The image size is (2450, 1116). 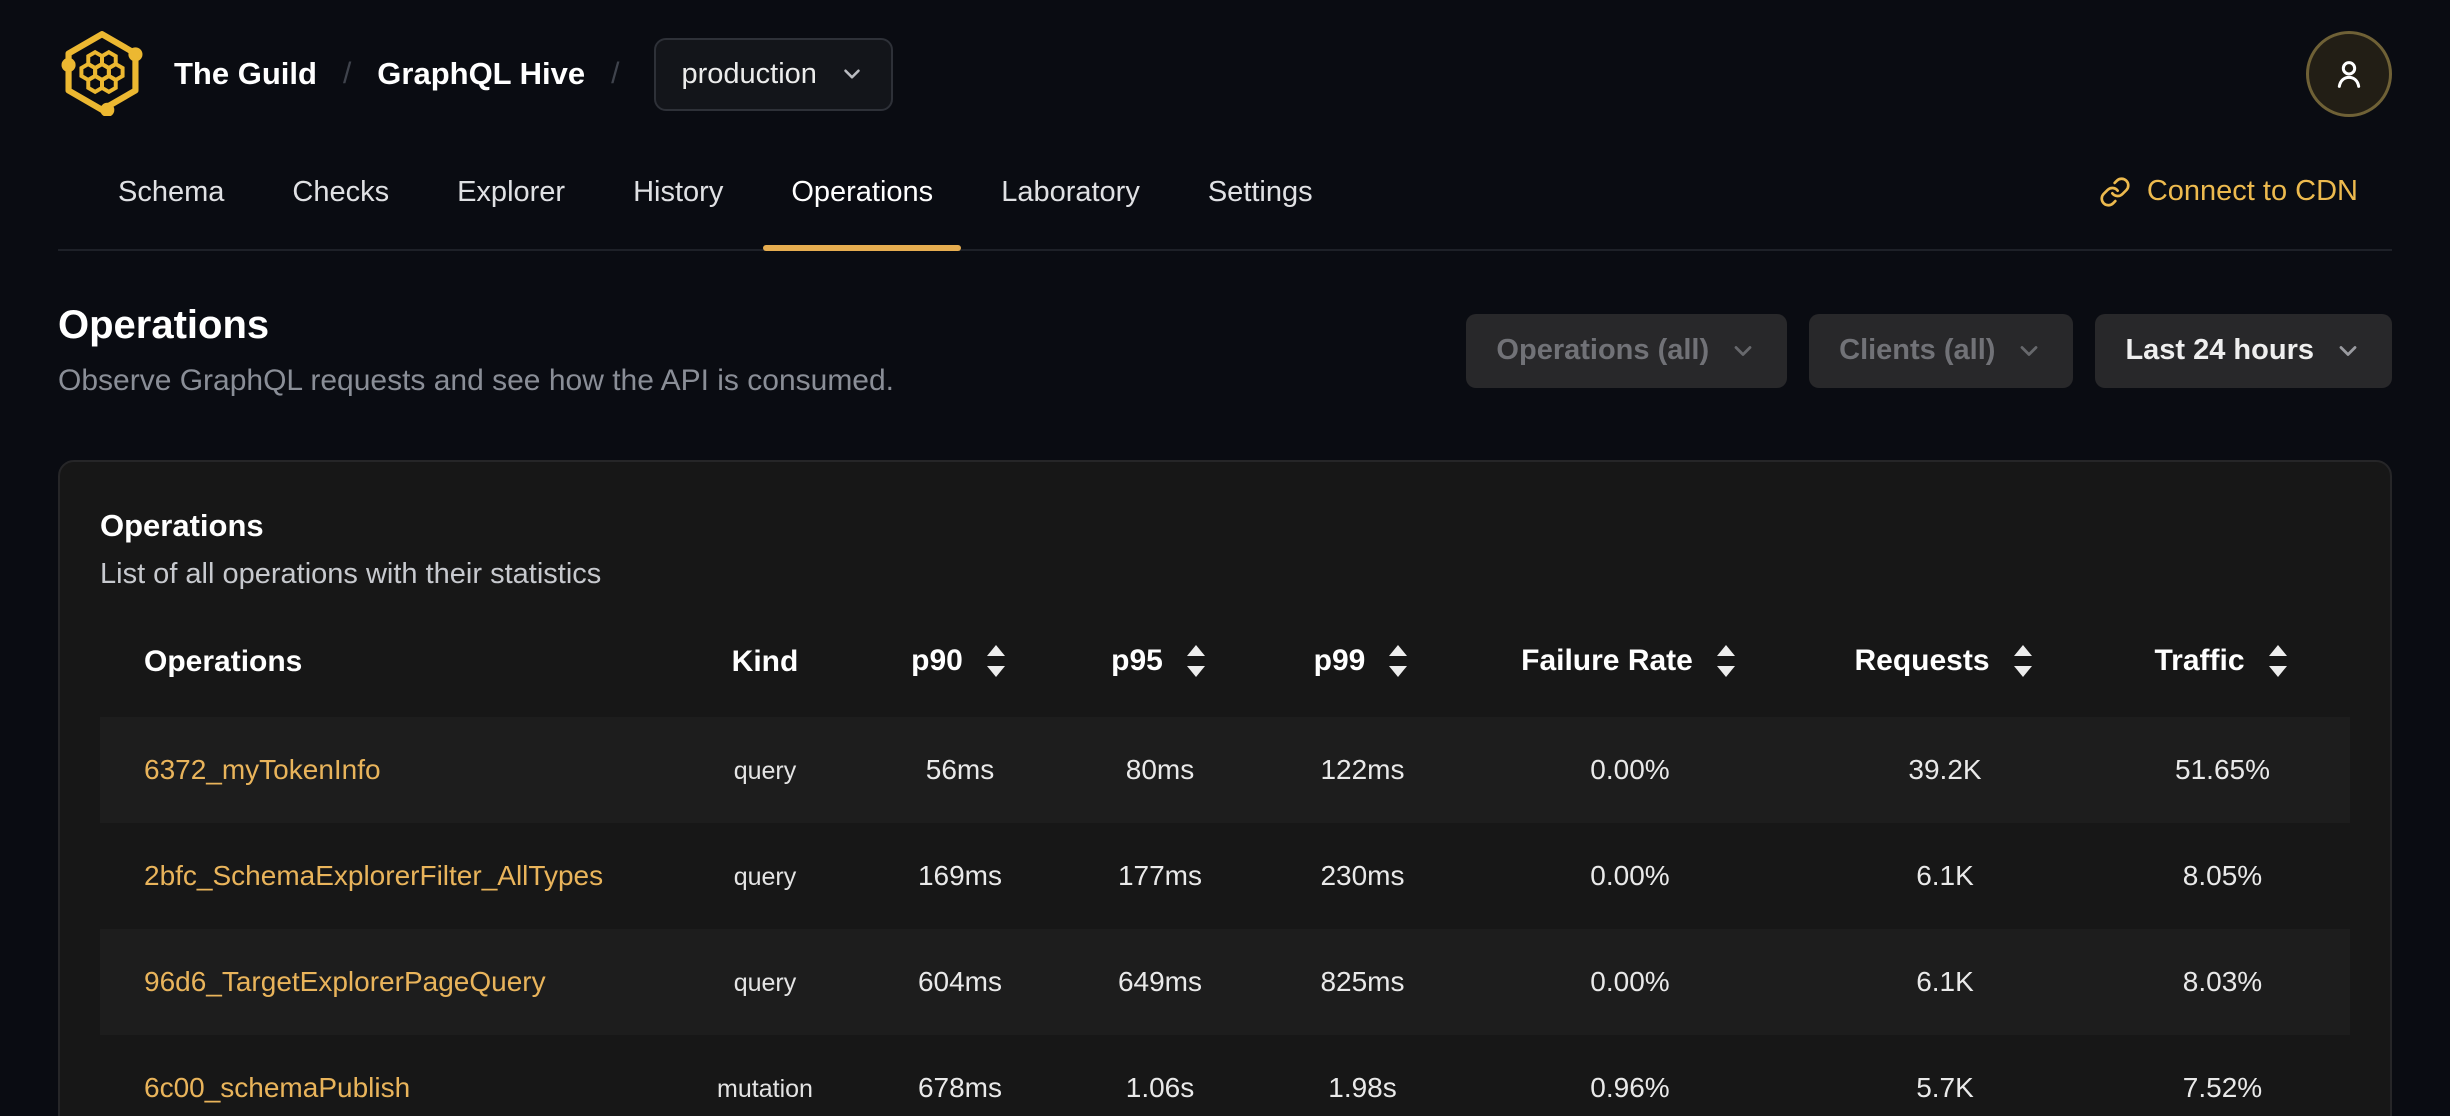 I want to click on cell-name: 6c00_schemaPublish, so click(x=385, y=1075).